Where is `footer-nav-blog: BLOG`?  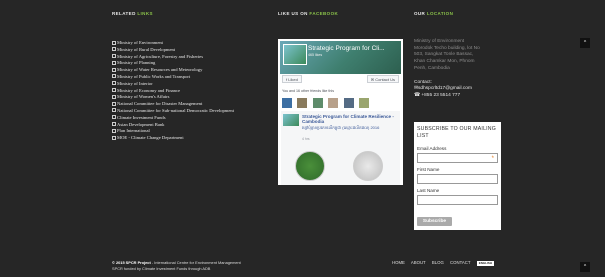 footer-nav-blog: BLOG is located at coordinates (438, 262).